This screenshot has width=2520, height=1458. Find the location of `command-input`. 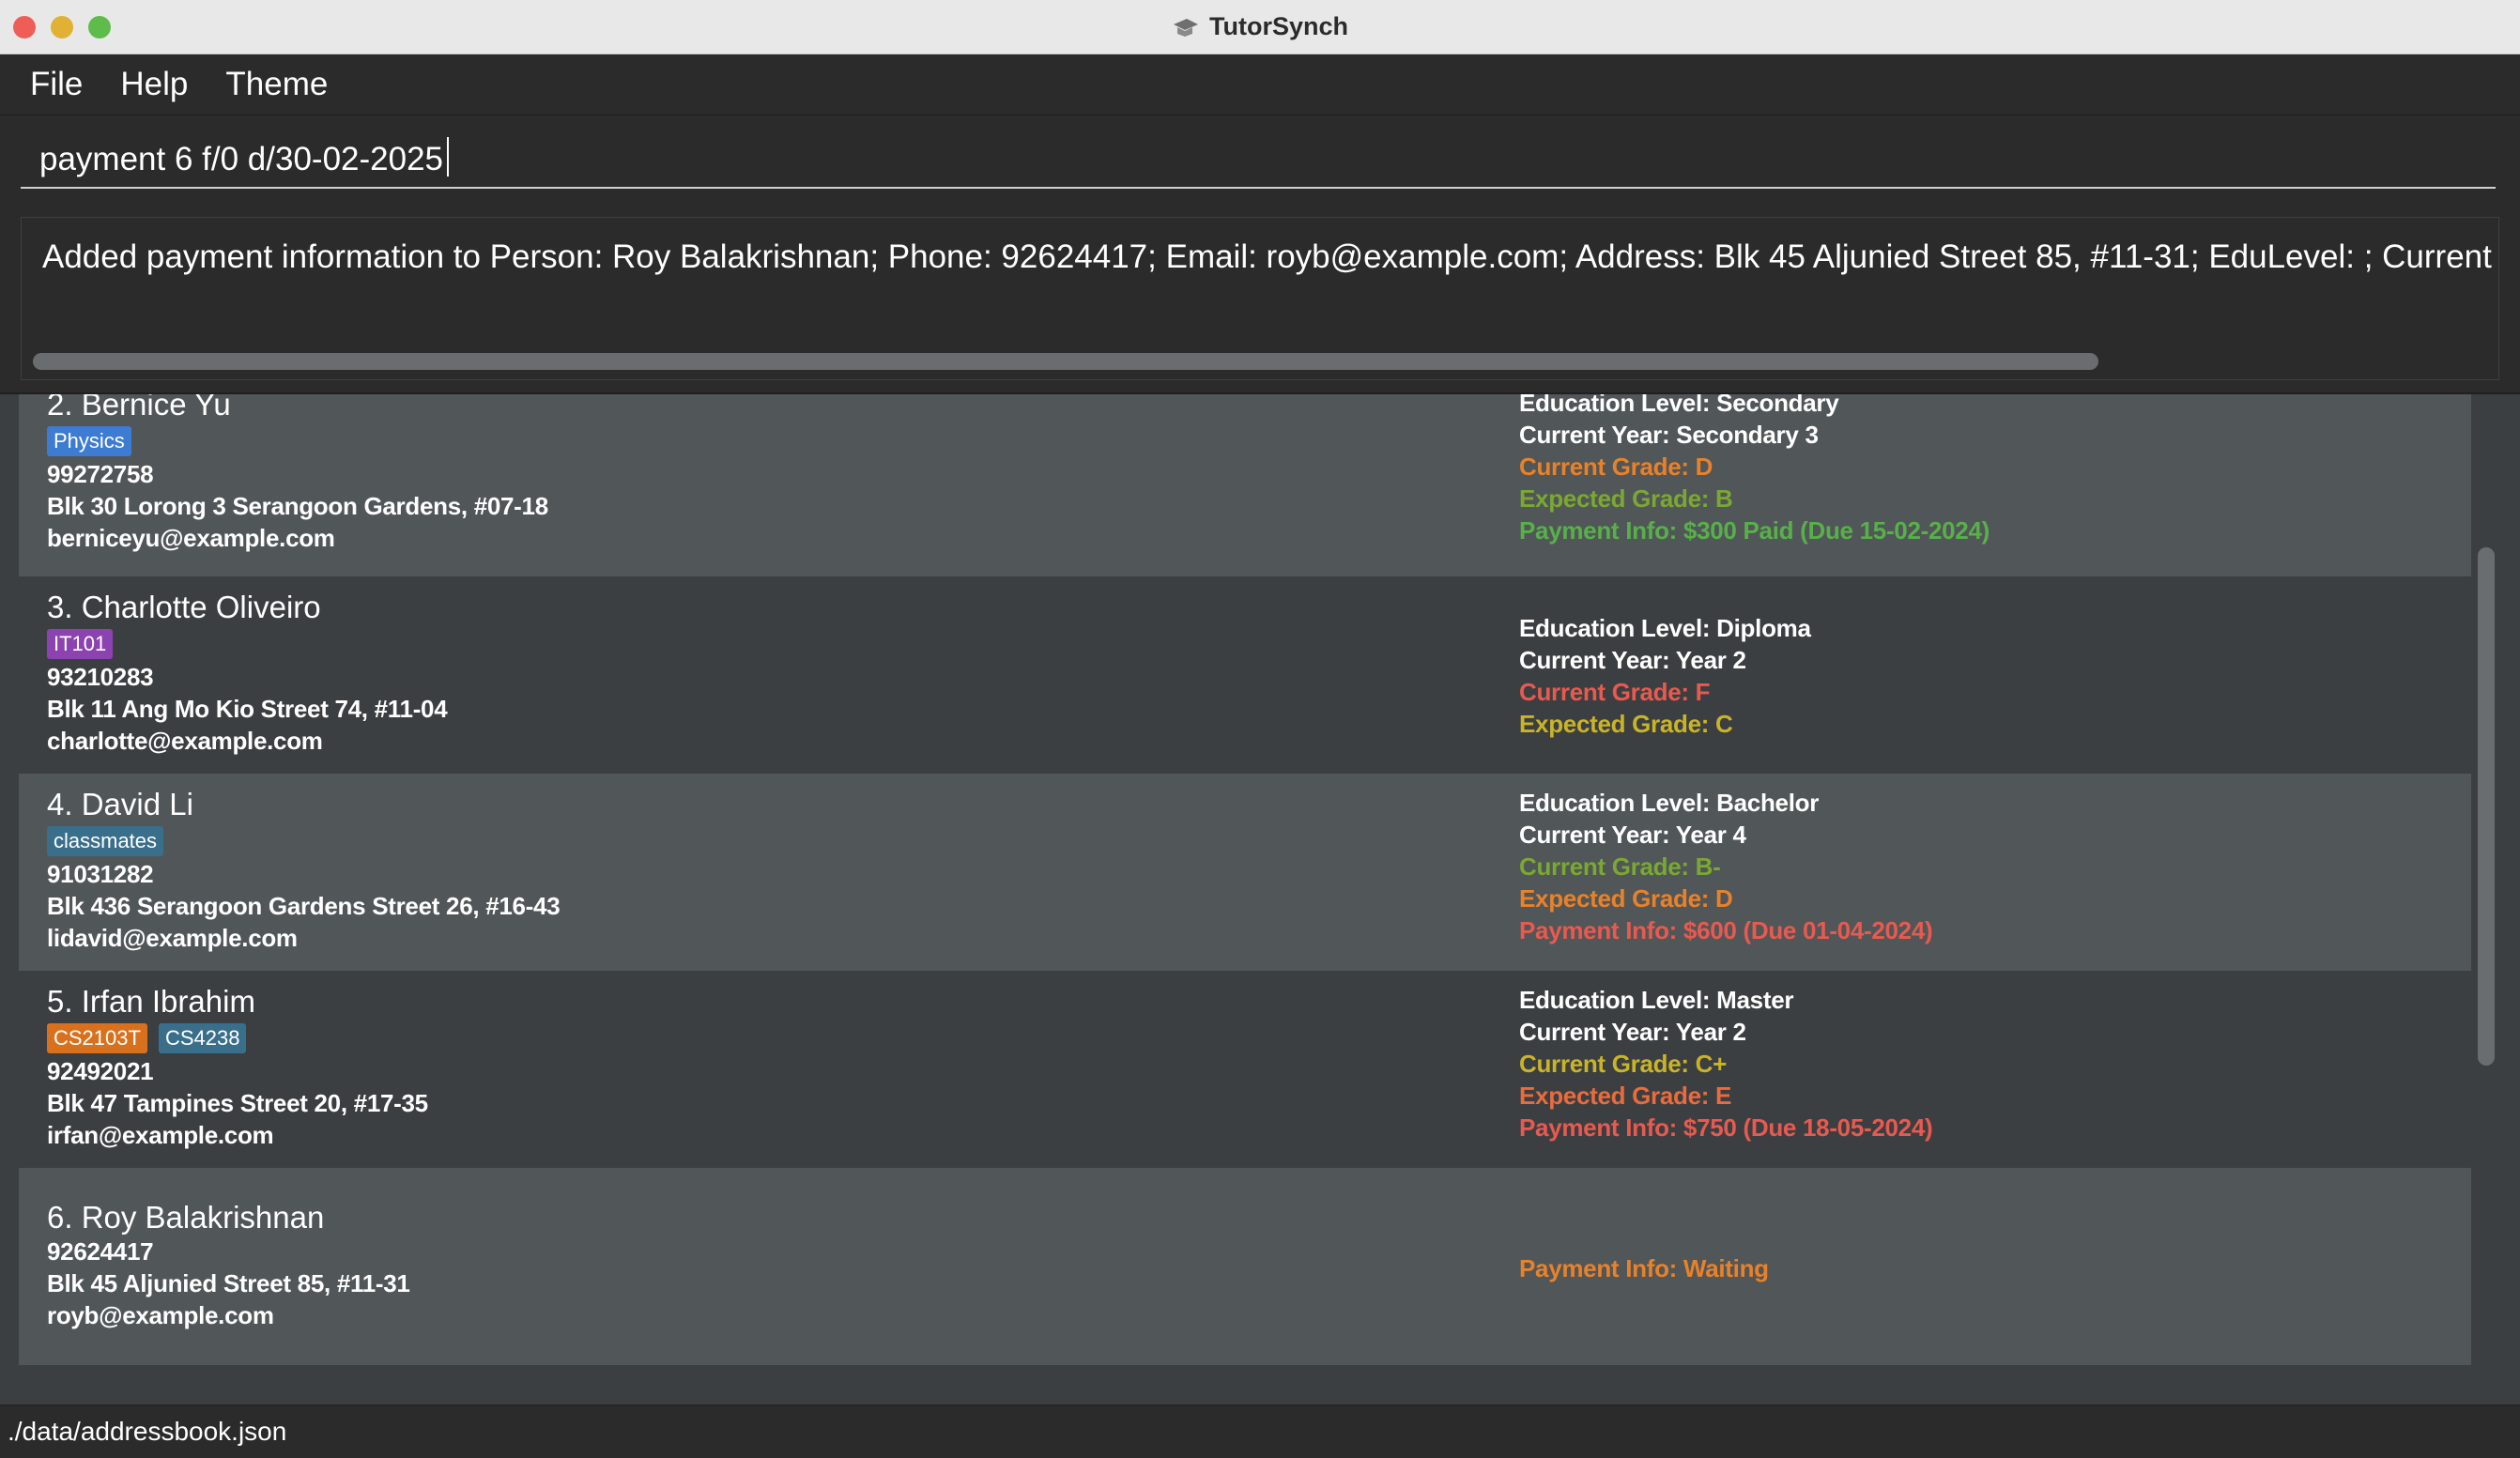

command-input is located at coordinates (1258, 160).